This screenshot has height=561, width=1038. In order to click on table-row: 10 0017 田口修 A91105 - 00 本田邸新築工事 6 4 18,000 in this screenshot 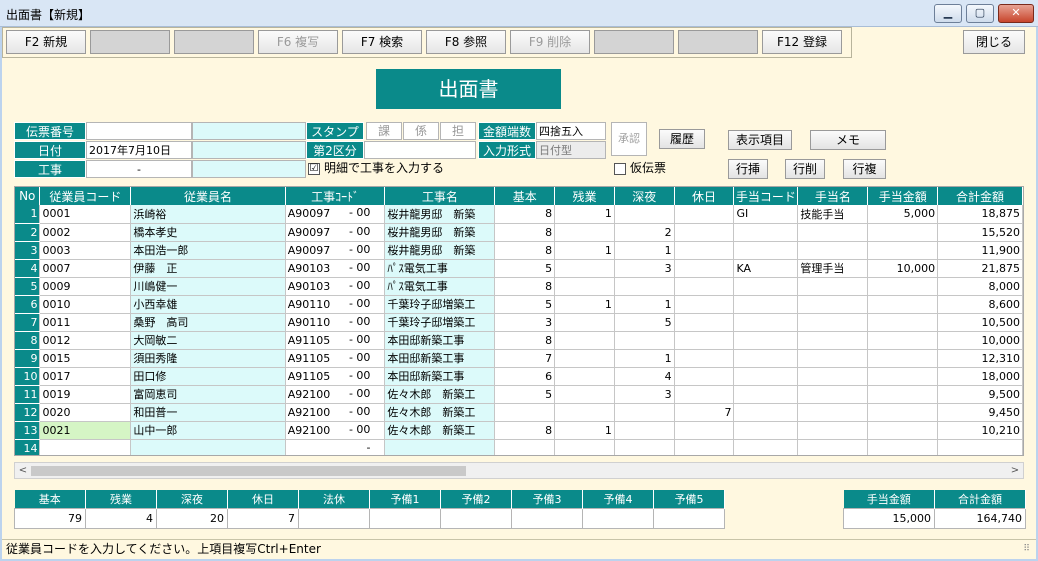, I will do `click(519, 376)`.